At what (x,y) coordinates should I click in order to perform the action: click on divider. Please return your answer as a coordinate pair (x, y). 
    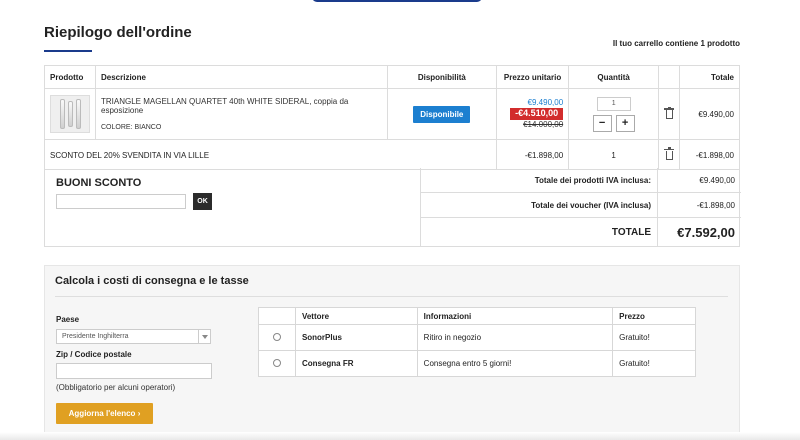
    Looking at the image, I should click on (391, 296).